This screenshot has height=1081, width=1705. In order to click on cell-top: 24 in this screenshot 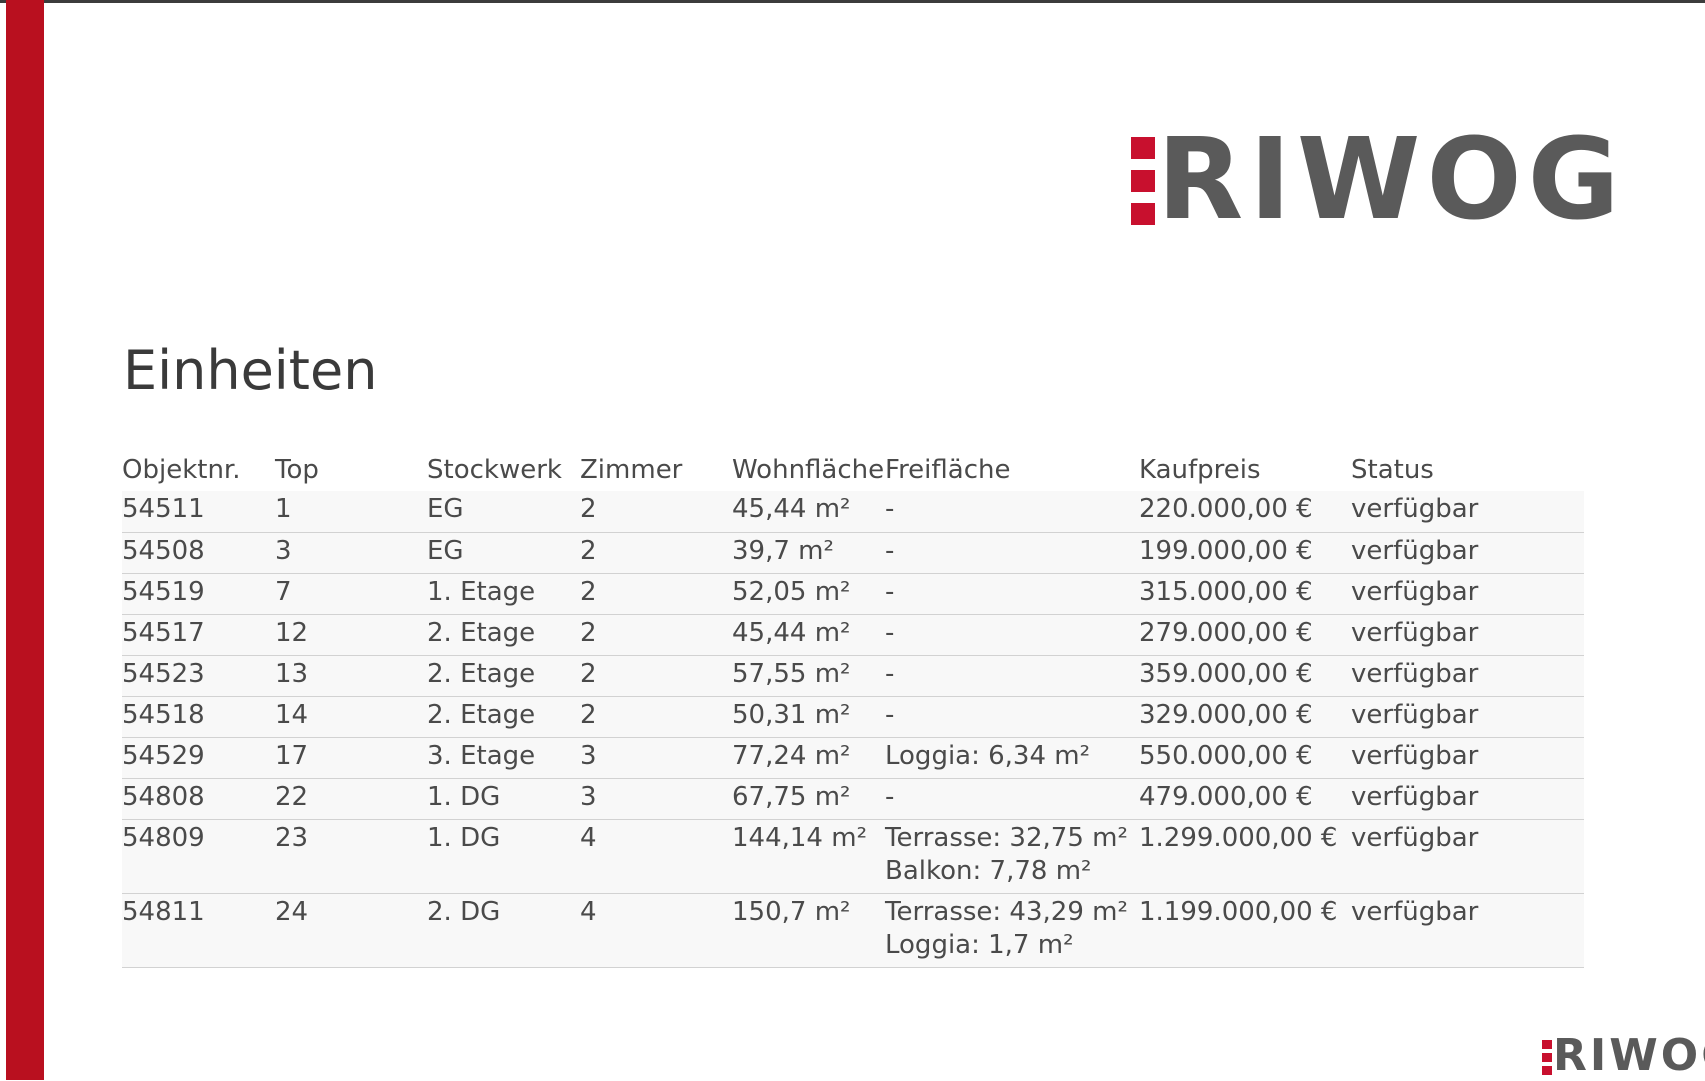, I will do `click(292, 911)`.